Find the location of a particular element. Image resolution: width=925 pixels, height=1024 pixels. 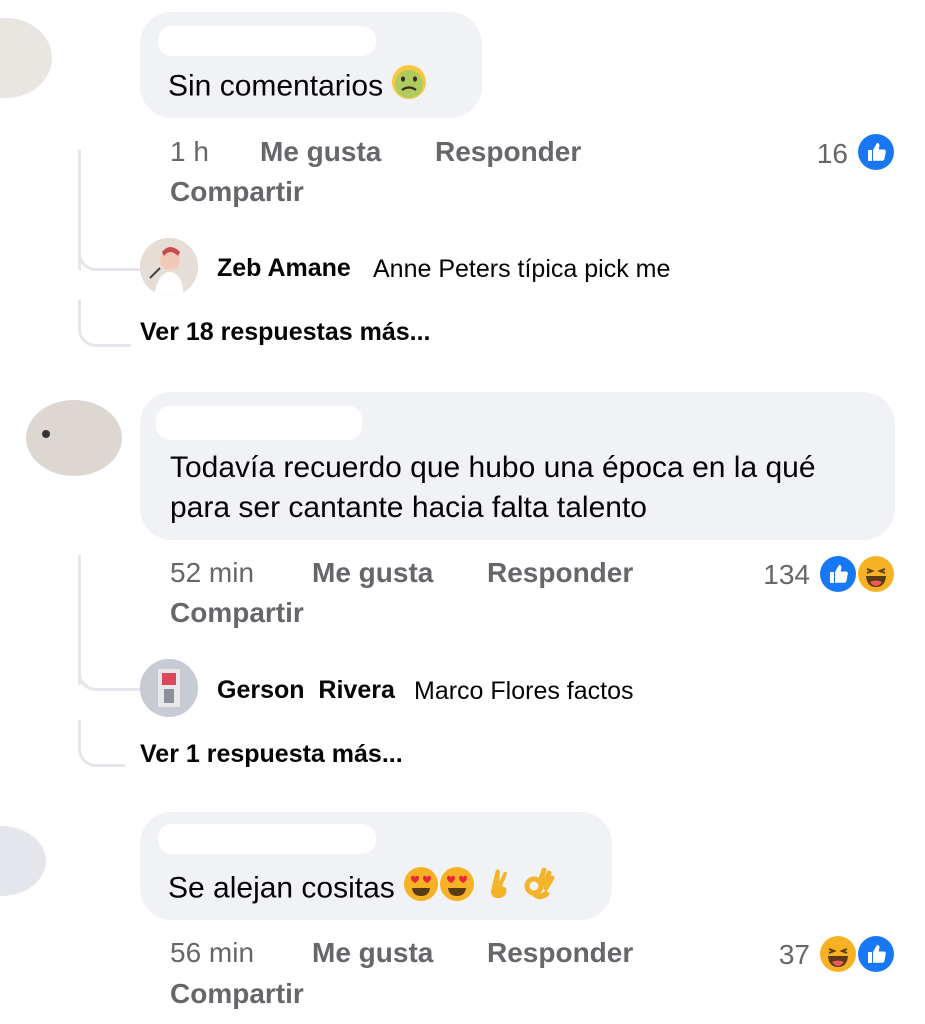

ok-hand-icon is located at coordinates (539, 889).